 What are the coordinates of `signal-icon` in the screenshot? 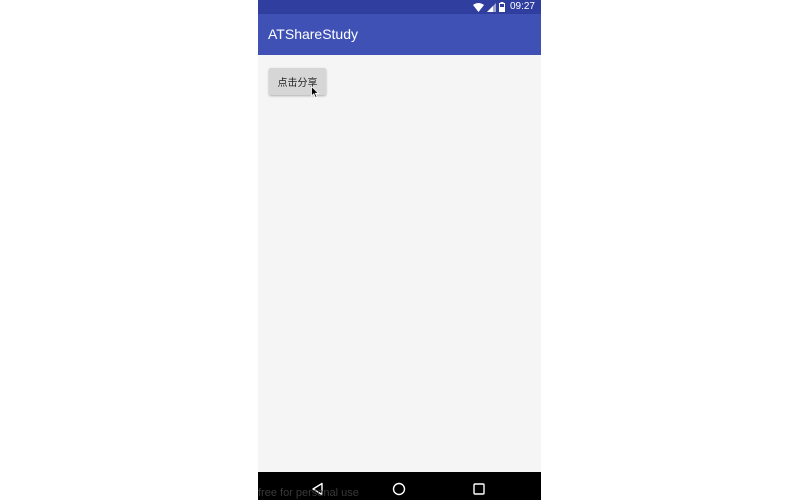 It's located at (491, 7).